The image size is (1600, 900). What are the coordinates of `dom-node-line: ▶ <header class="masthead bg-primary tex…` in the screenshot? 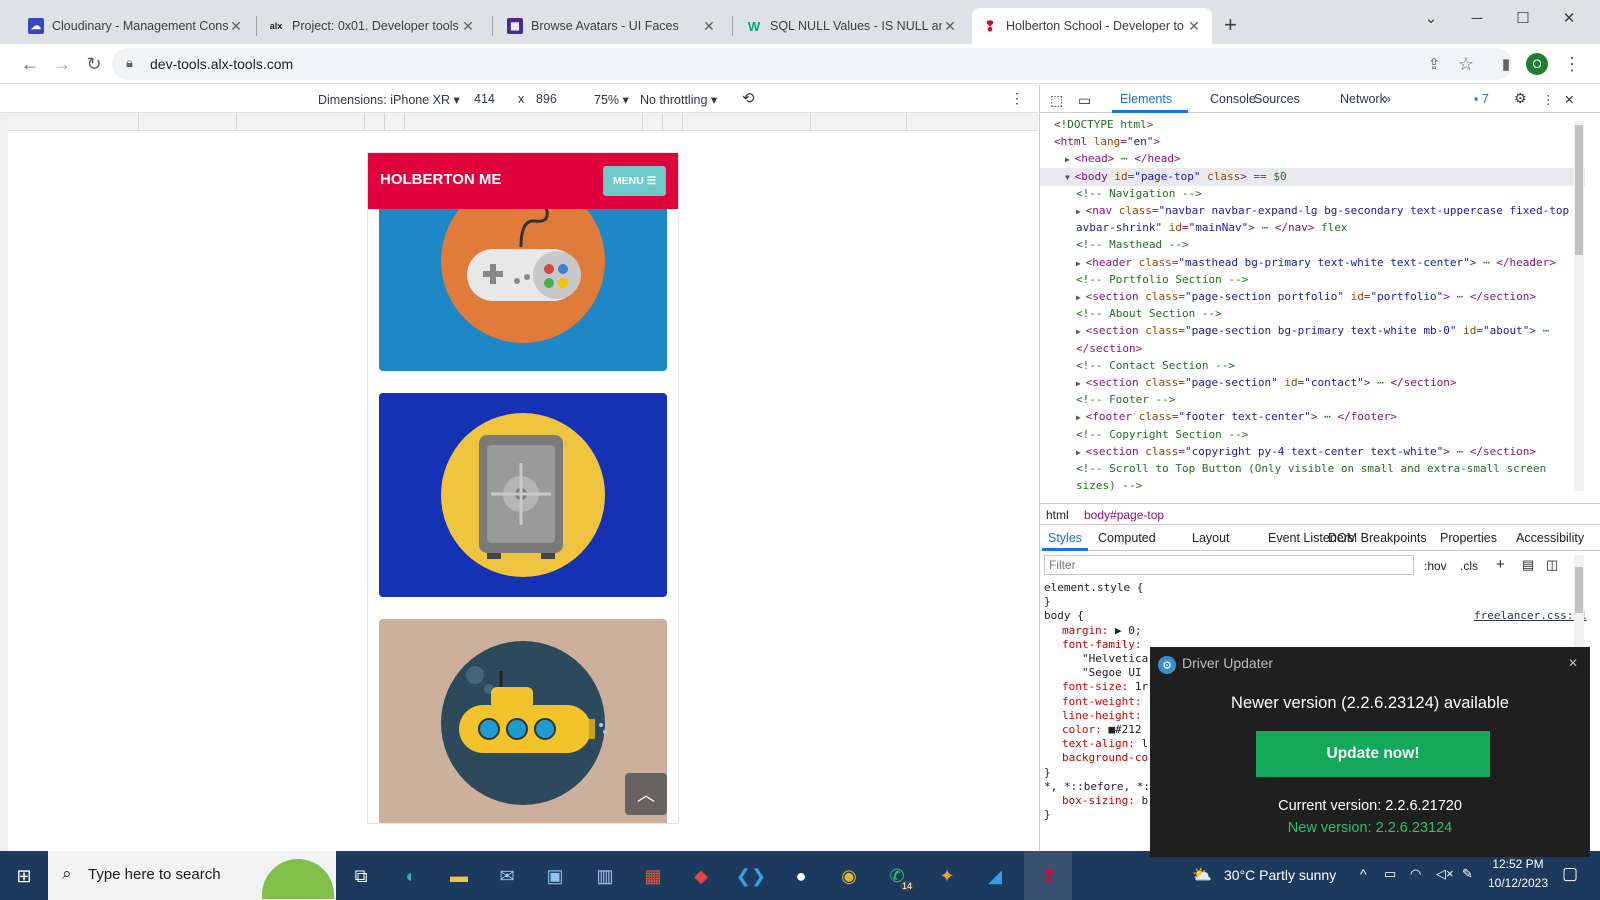 It's located at (1316, 263).